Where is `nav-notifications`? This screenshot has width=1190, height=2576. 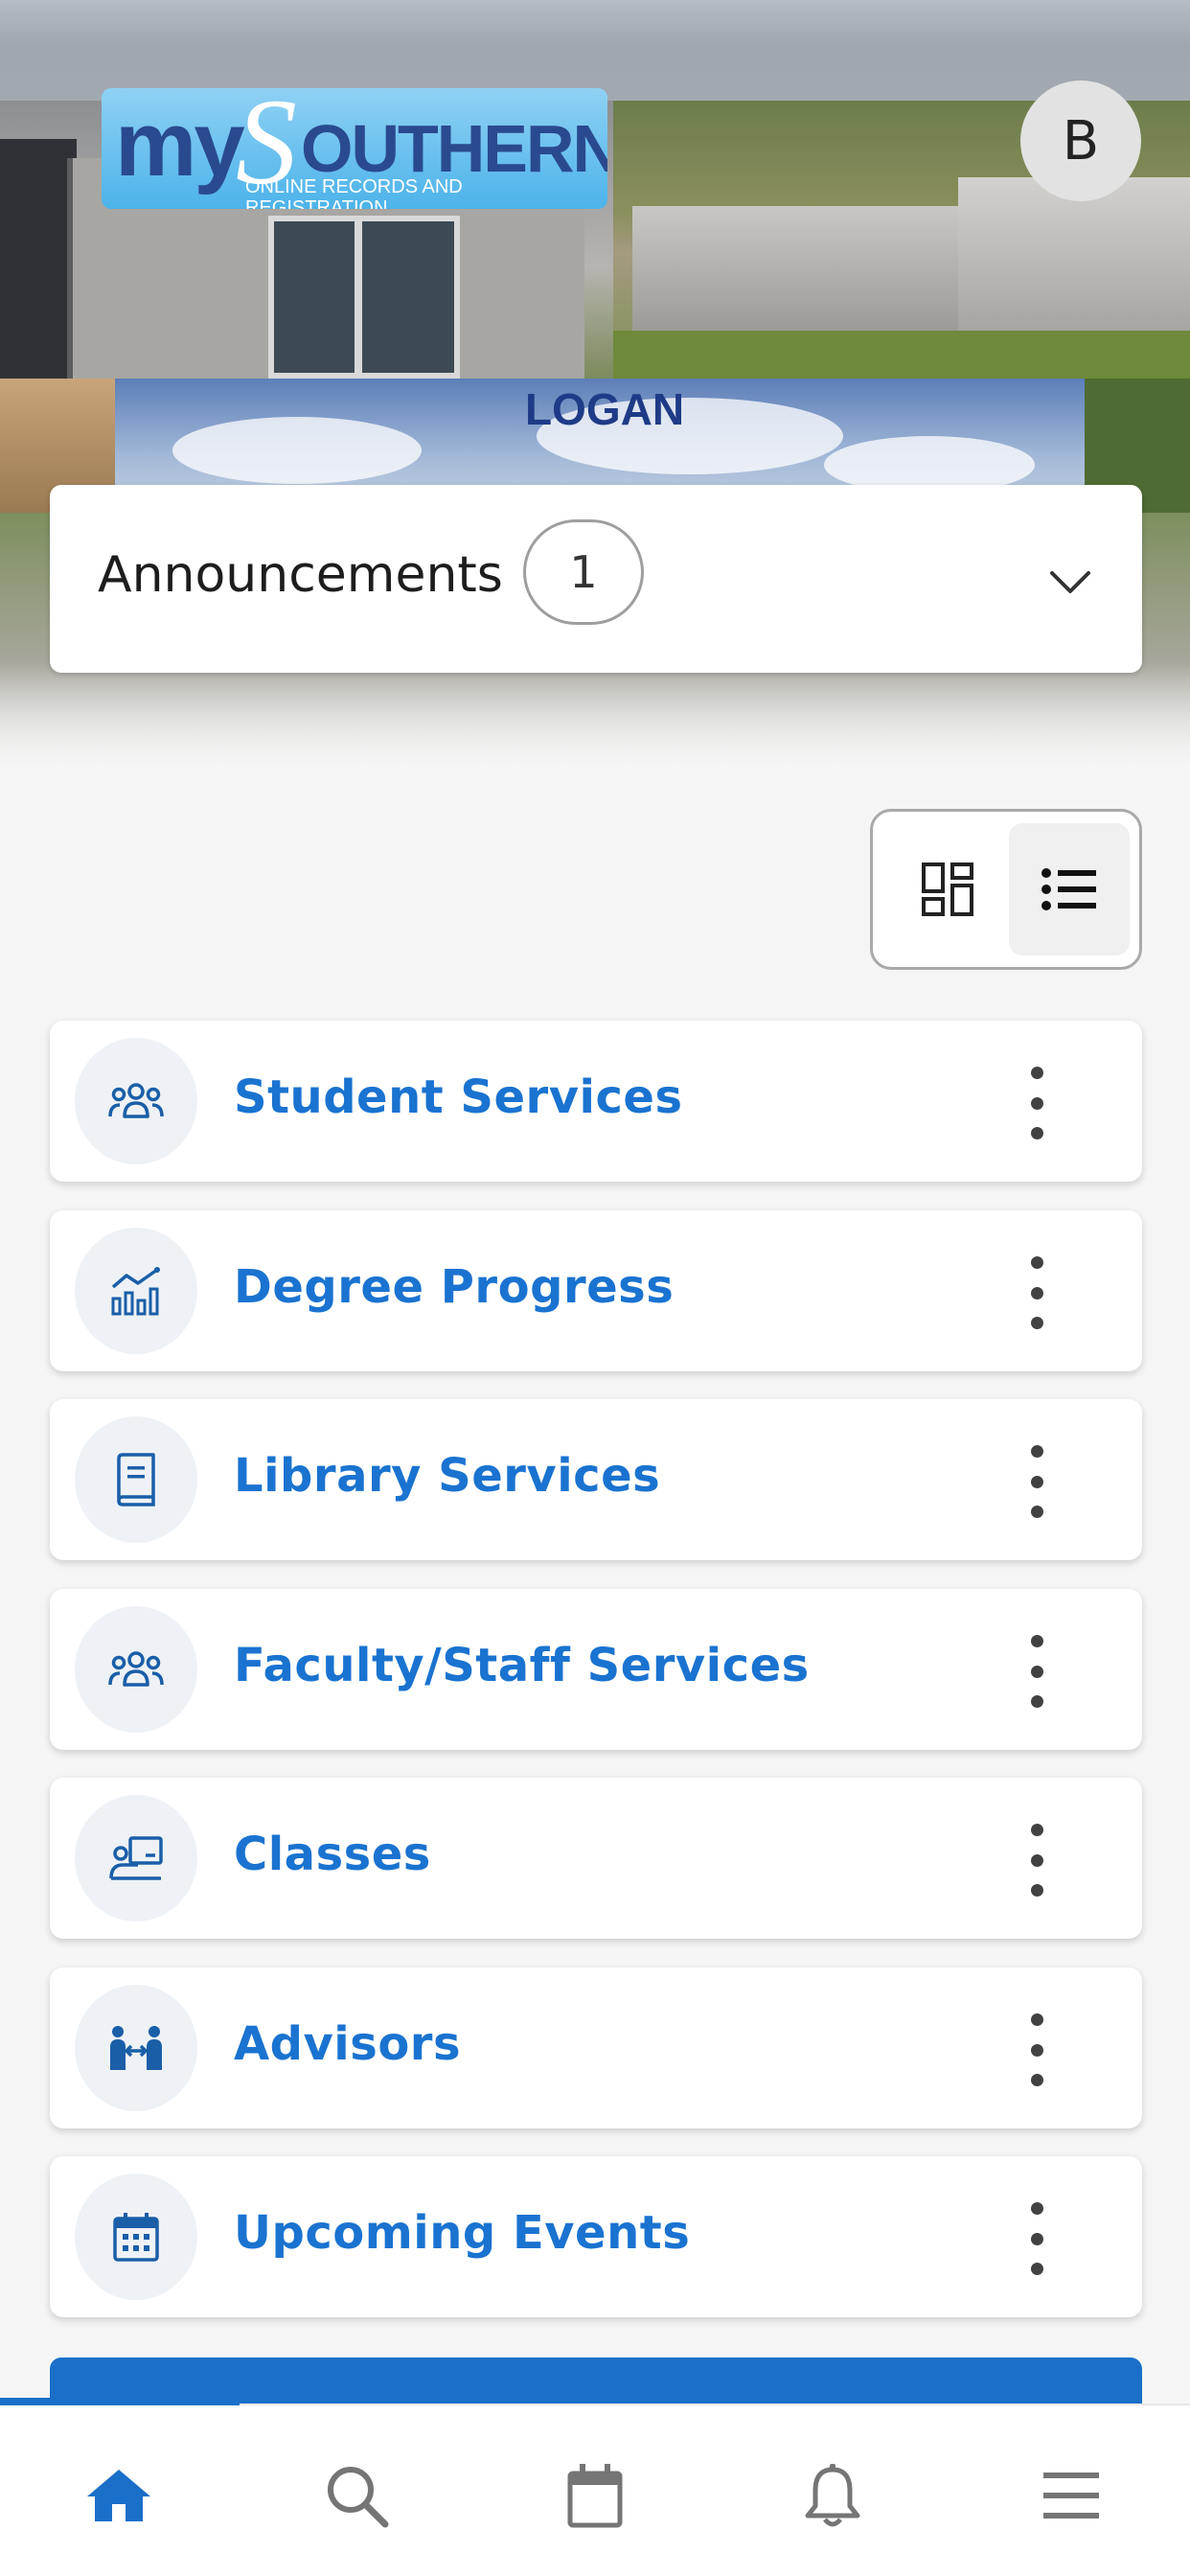
nav-notifications is located at coordinates (833, 2495).